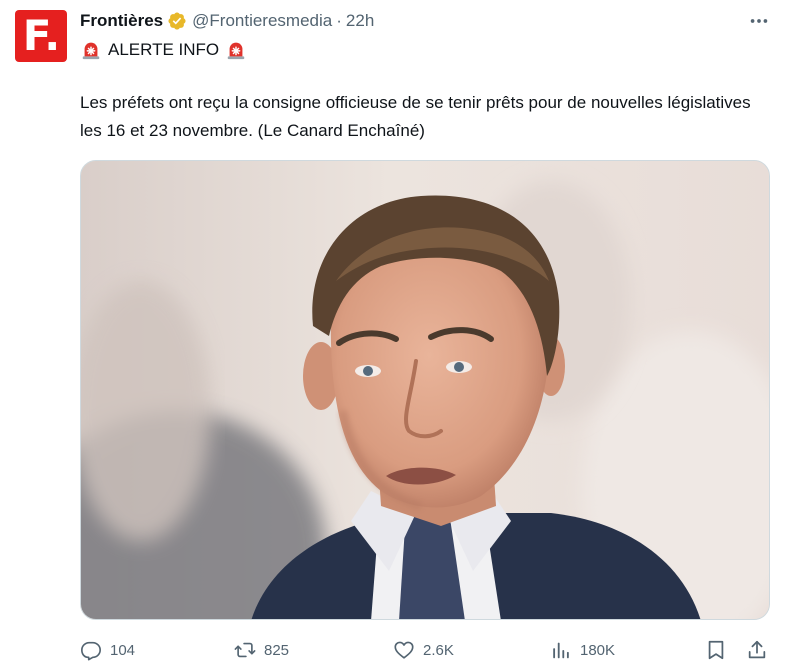 This screenshot has width=795, height=672. I want to click on repost-icon, so click(245, 650).